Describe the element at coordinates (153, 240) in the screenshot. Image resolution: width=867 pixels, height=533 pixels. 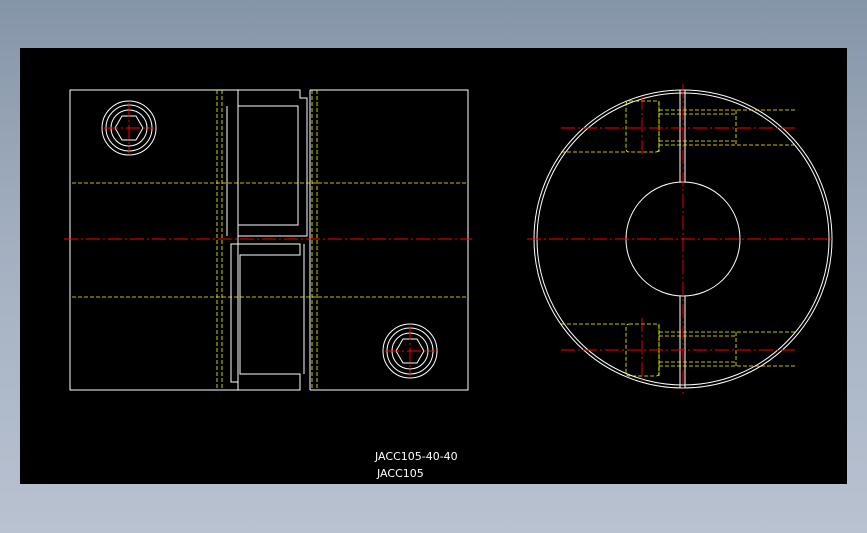
I see `left-hub-outline` at that location.